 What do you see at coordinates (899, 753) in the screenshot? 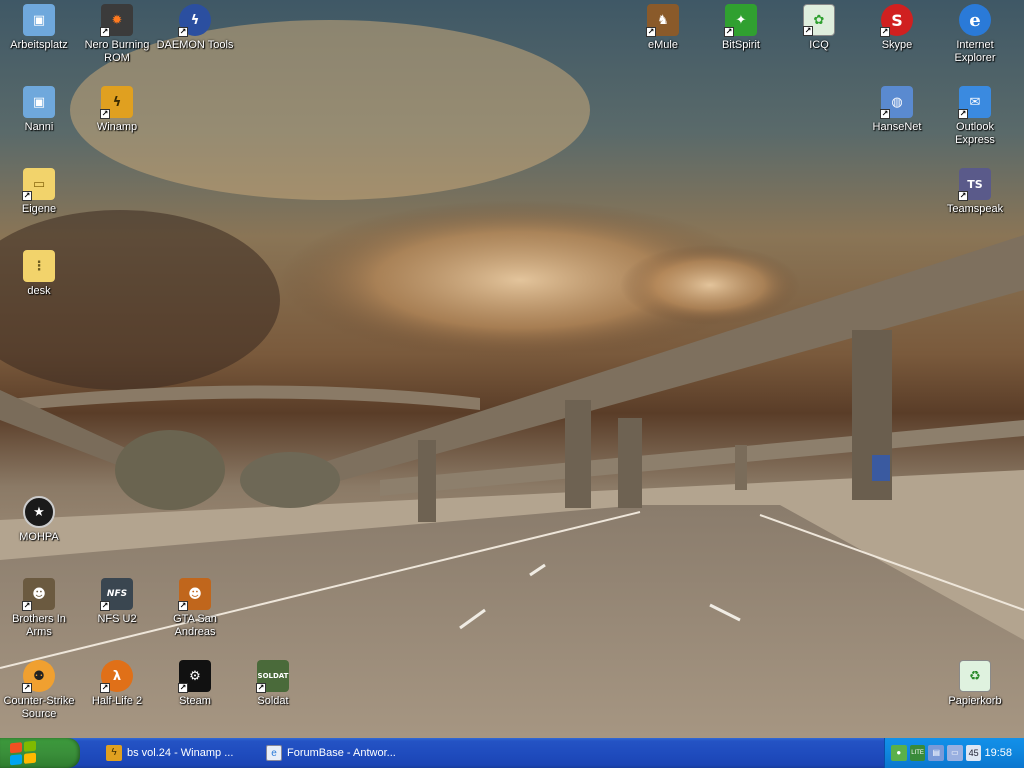
I see `messenger-icon: ●` at bounding box center [899, 753].